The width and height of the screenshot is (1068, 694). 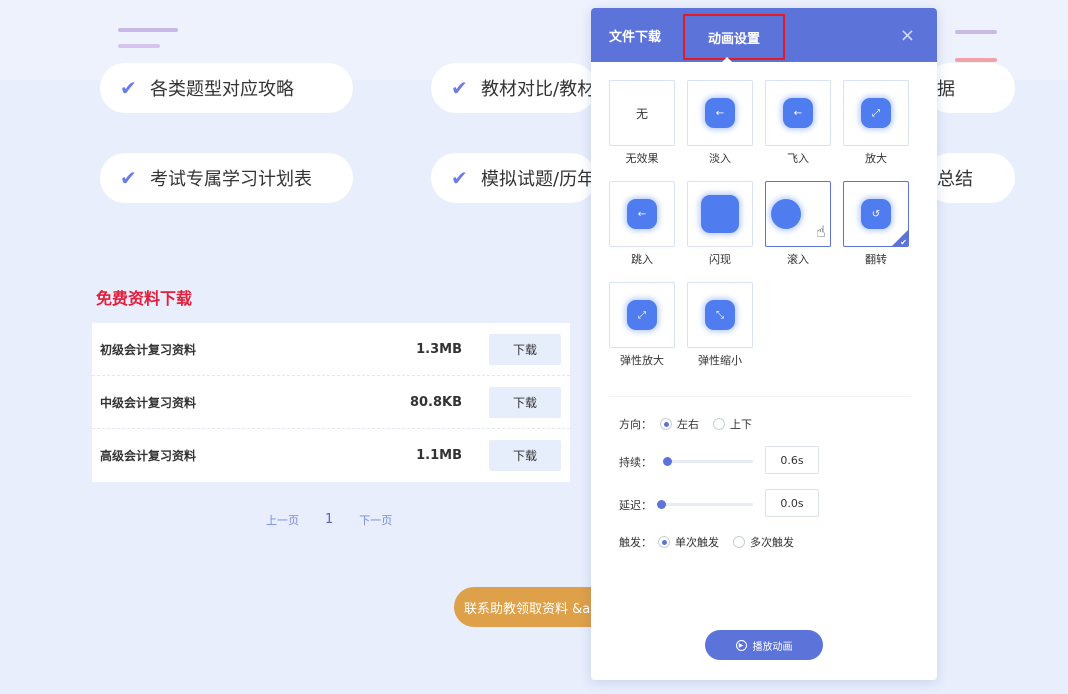 What do you see at coordinates (798, 158) in the screenshot?
I see `effect-label: 飞入` at bounding box center [798, 158].